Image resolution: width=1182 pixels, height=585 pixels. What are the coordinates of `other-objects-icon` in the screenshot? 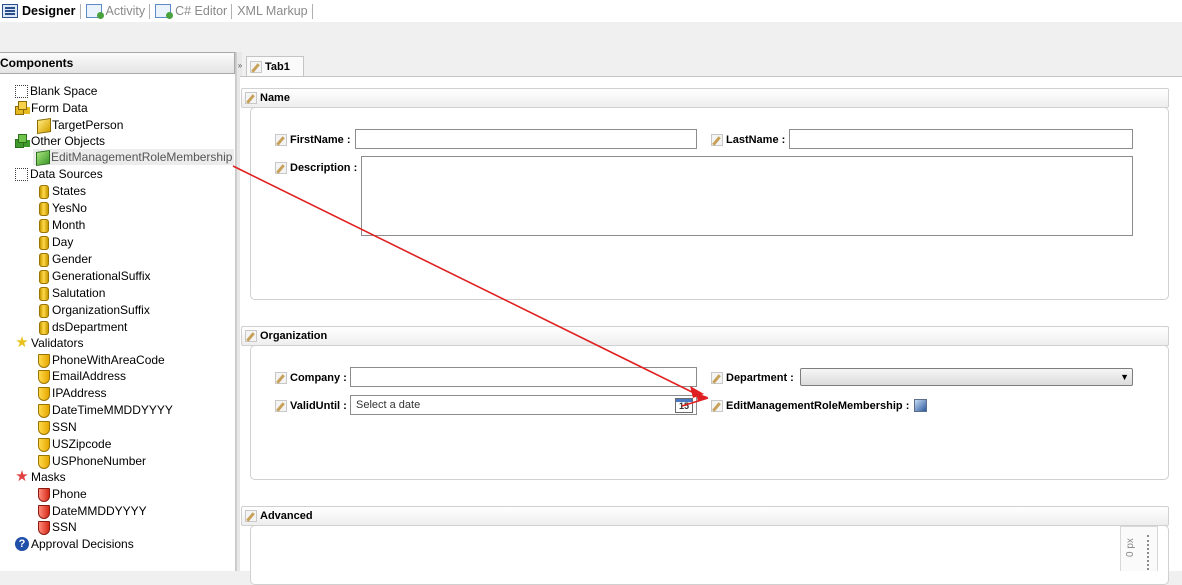 It's located at (22, 141).